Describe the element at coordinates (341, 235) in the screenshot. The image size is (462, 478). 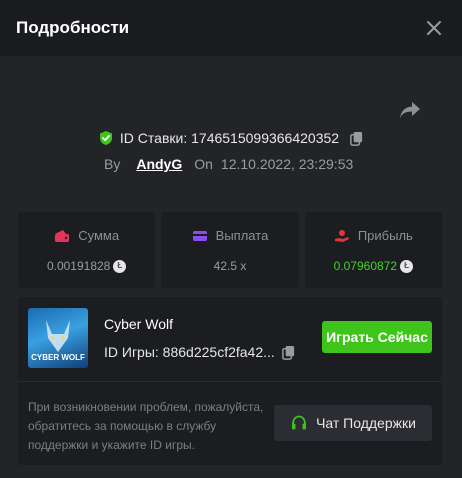
I see `hand-coin-icon` at that location.